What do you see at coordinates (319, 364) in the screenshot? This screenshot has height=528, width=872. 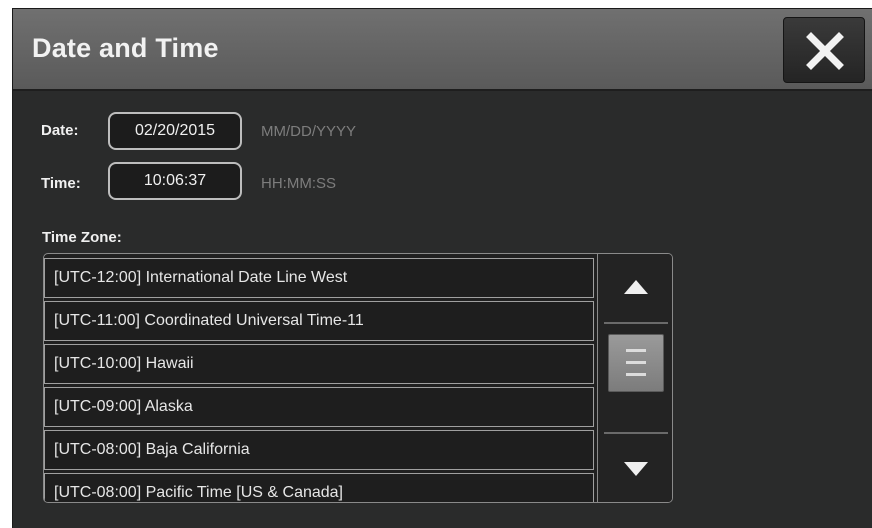 I see `list-item: [UTC-10:00] Hawaii` at bounding box center [319, 364].